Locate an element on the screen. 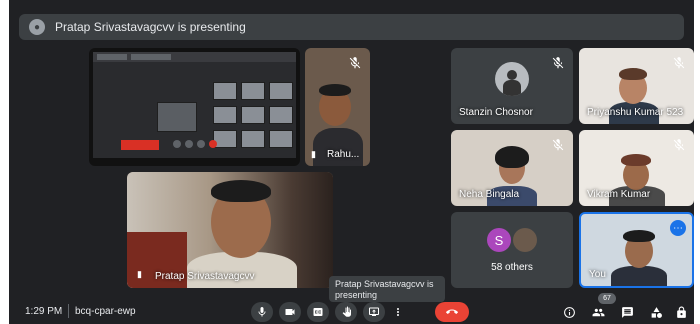  camera-icon is located at coordinates (290, 312).